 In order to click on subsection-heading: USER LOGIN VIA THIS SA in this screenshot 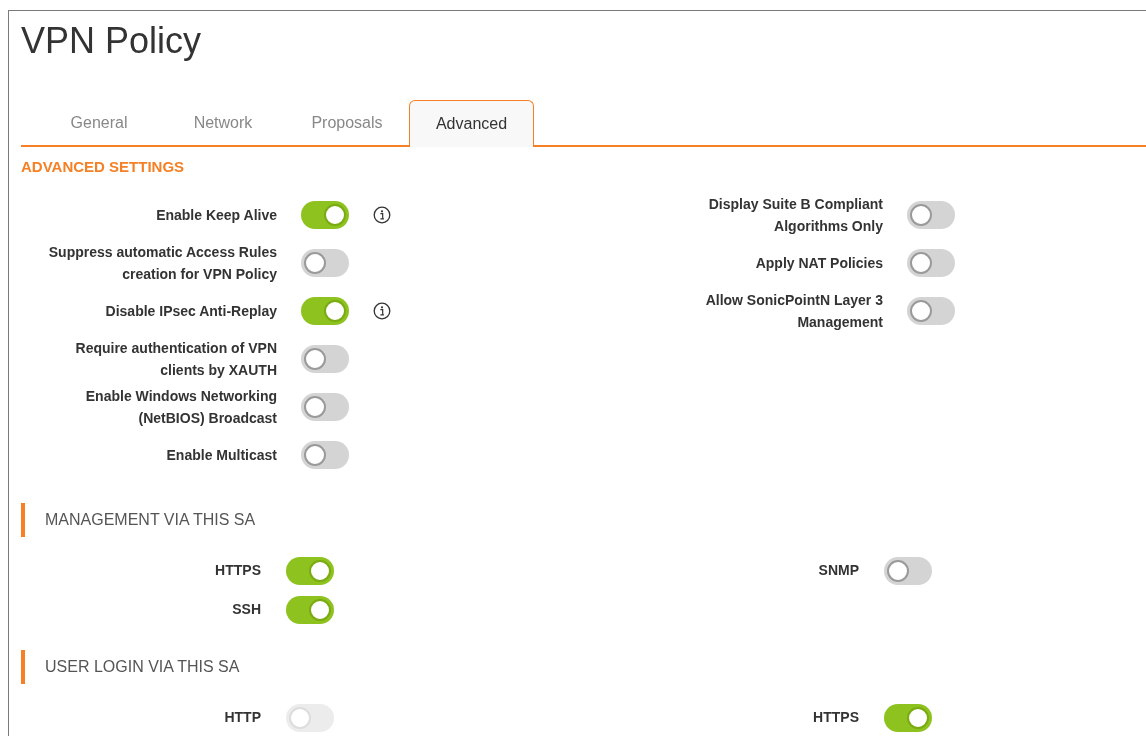, I will do `click(583, 666)`.